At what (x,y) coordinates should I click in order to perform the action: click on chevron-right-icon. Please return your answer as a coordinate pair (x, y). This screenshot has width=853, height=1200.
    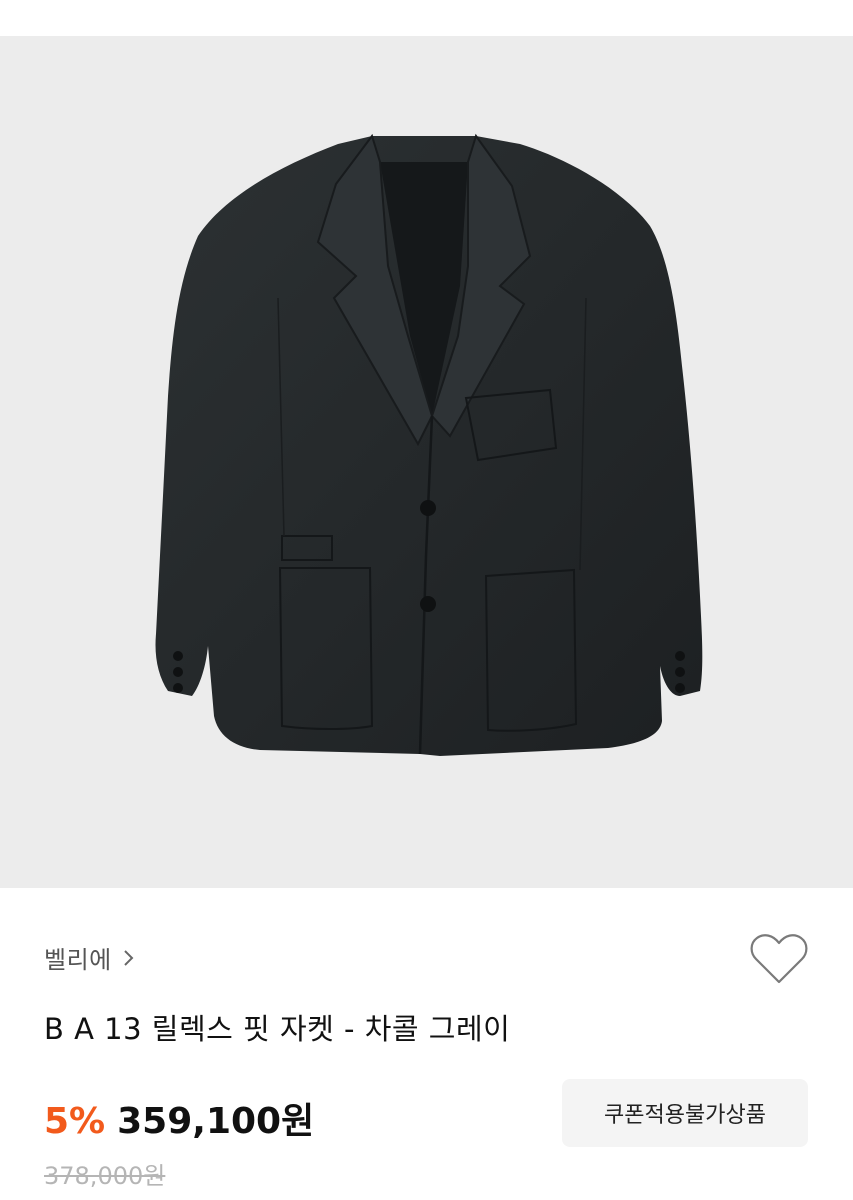
    Looking at the image, I should click on (129, 958).